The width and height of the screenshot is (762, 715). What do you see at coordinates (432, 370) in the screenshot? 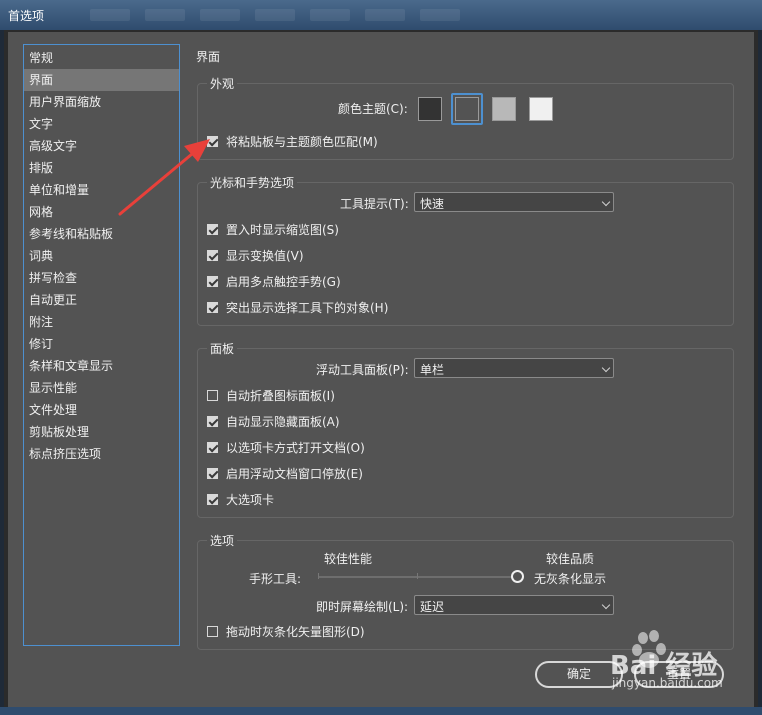
I see `floating-panel-select-value: 单栏` at bounding box center [432, 370].